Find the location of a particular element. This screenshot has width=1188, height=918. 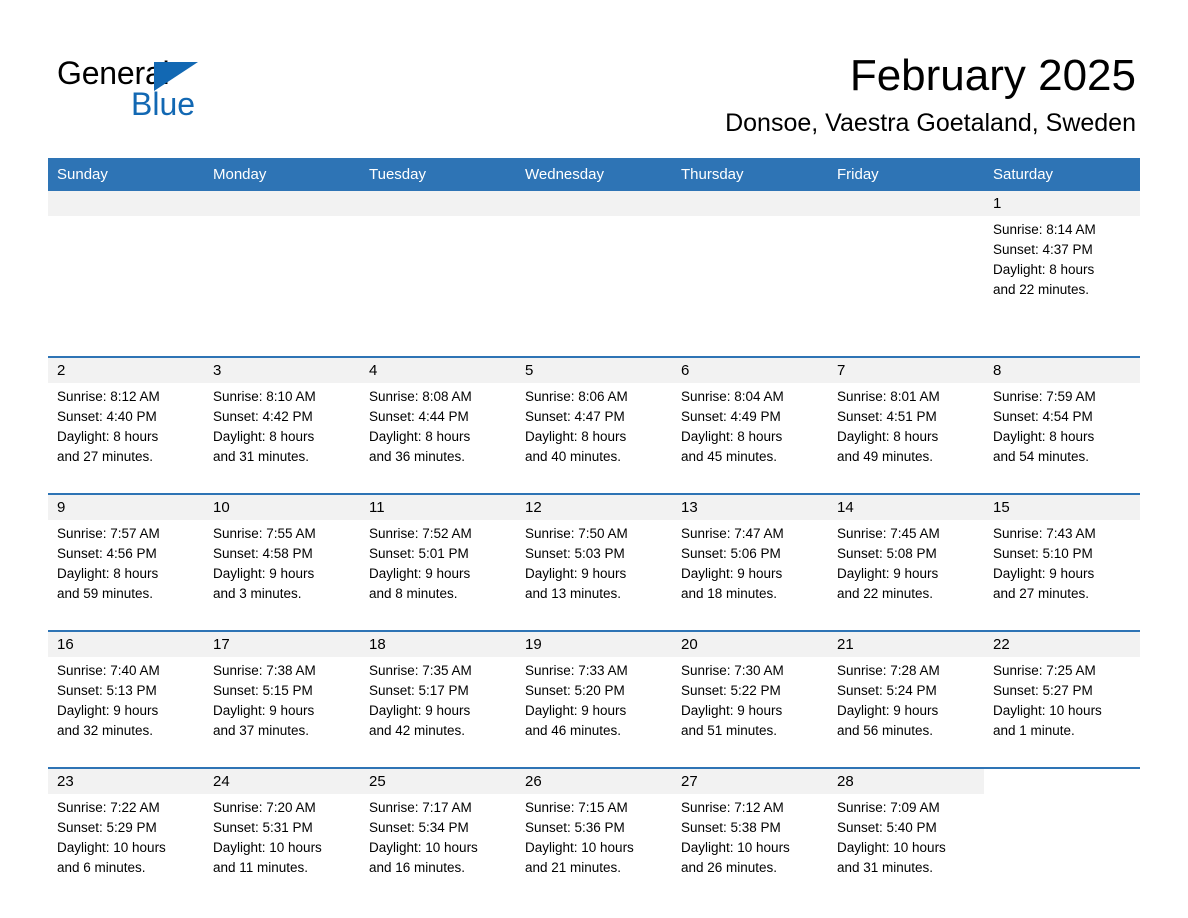

sunset-text: Sunset: 5:38 PM is located at coordinates (731, 827).